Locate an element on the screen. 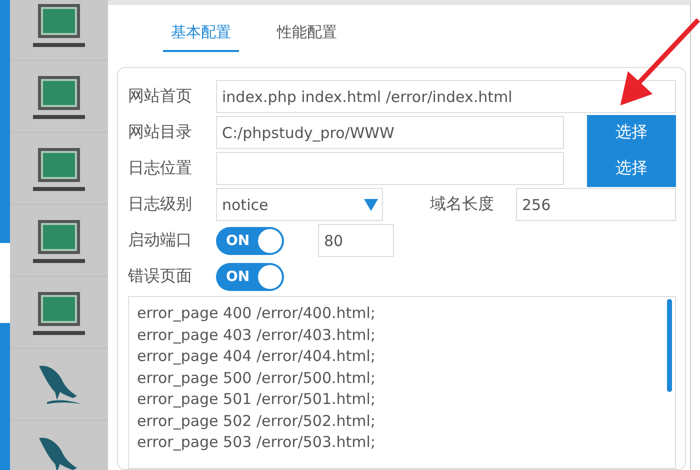  config-line: error_page 404 /error/404.html; is located at coordinates (256, 356).